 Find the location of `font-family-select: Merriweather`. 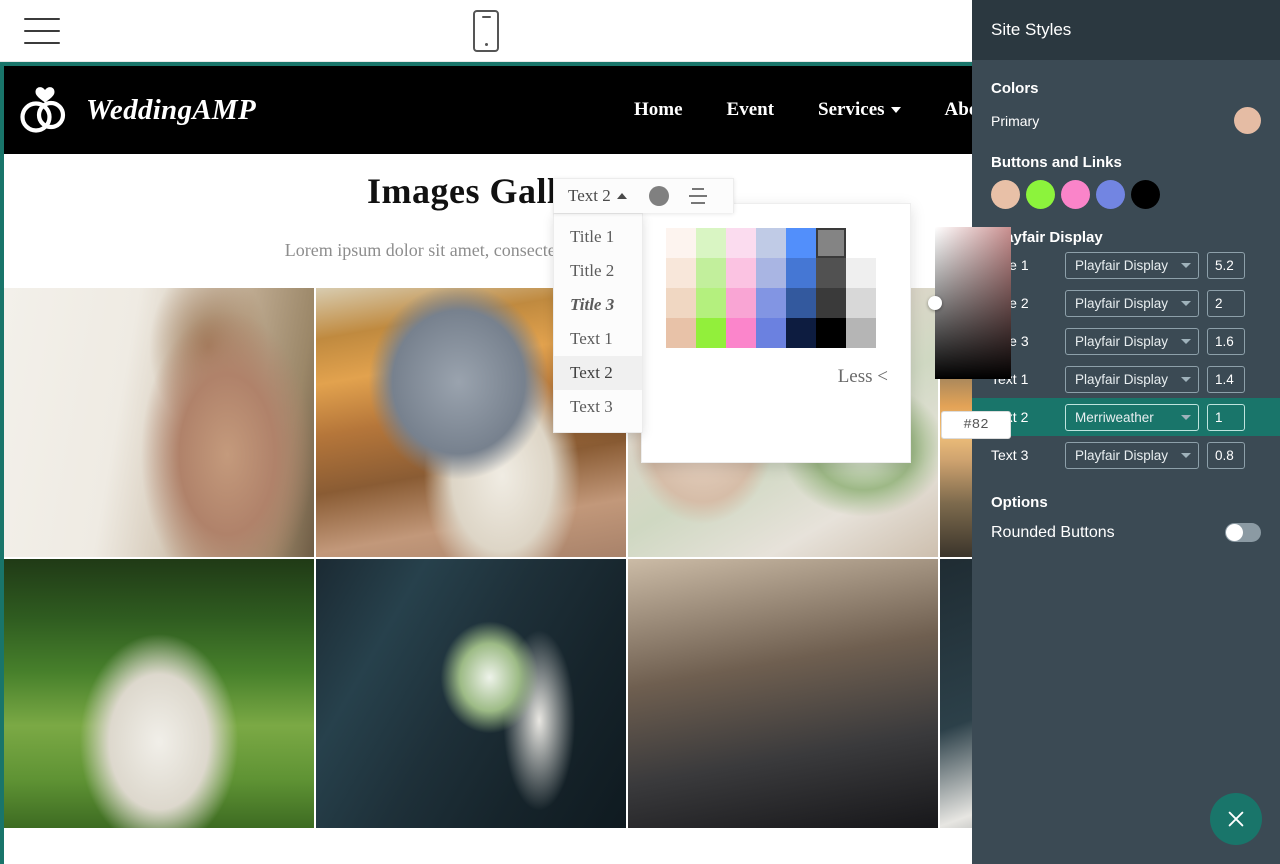

font-family-select: Merriweather is located at coordinates (1132, 417).